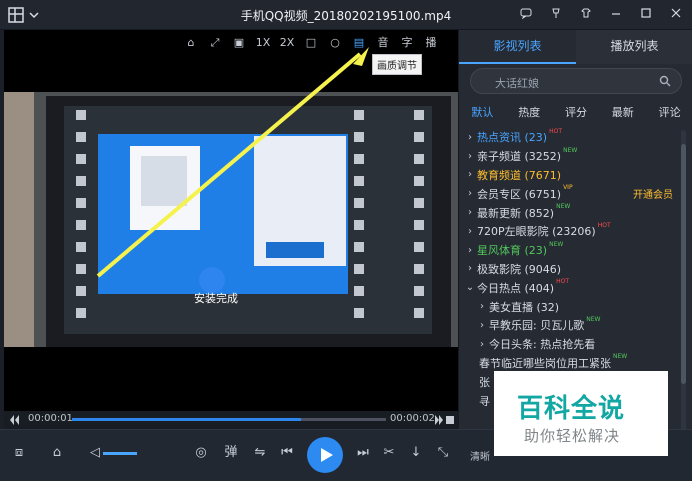 This screenshot has height=481, width=692. What do you see at coordinates (526, 13) in the screenshot?
I see `chat-icon` at bounding box center [526, 13].